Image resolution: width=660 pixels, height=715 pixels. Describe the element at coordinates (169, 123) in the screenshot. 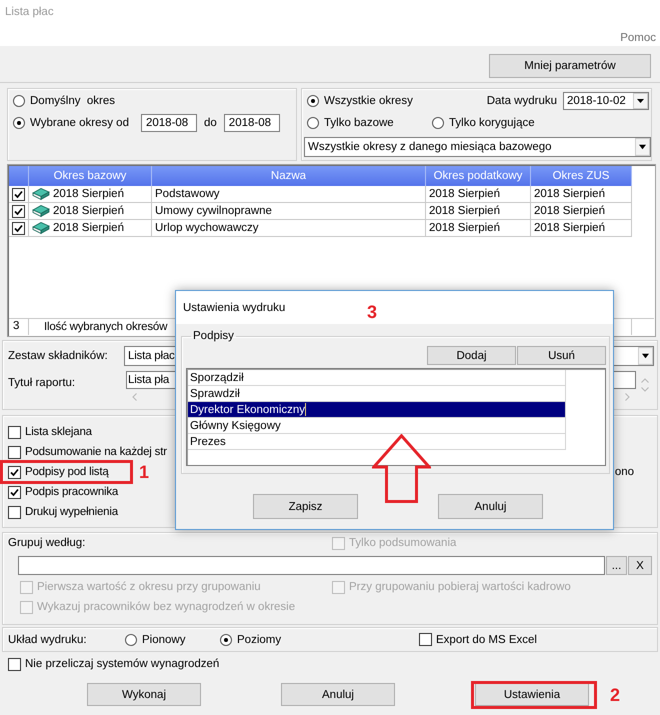

I see `period-from-field: 2018-08` at that location.